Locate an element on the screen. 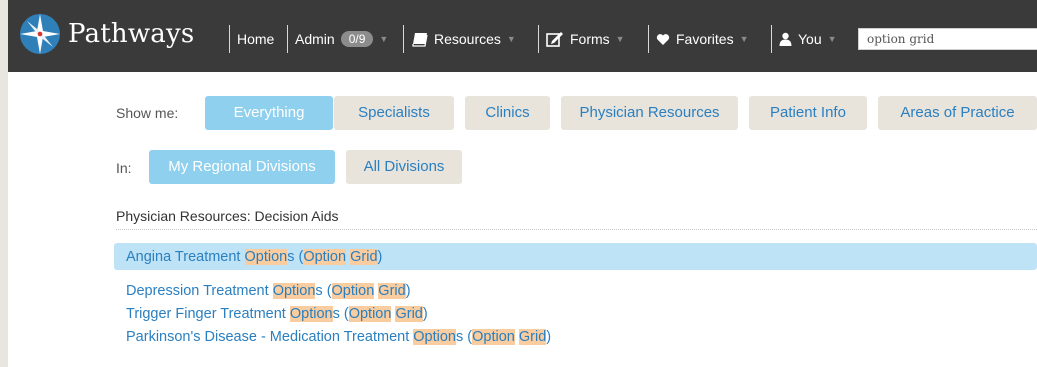 The width and height of the screenshot is (1037, 367). nav-resources: Resources ▼ is located at coordinates (464, 39).